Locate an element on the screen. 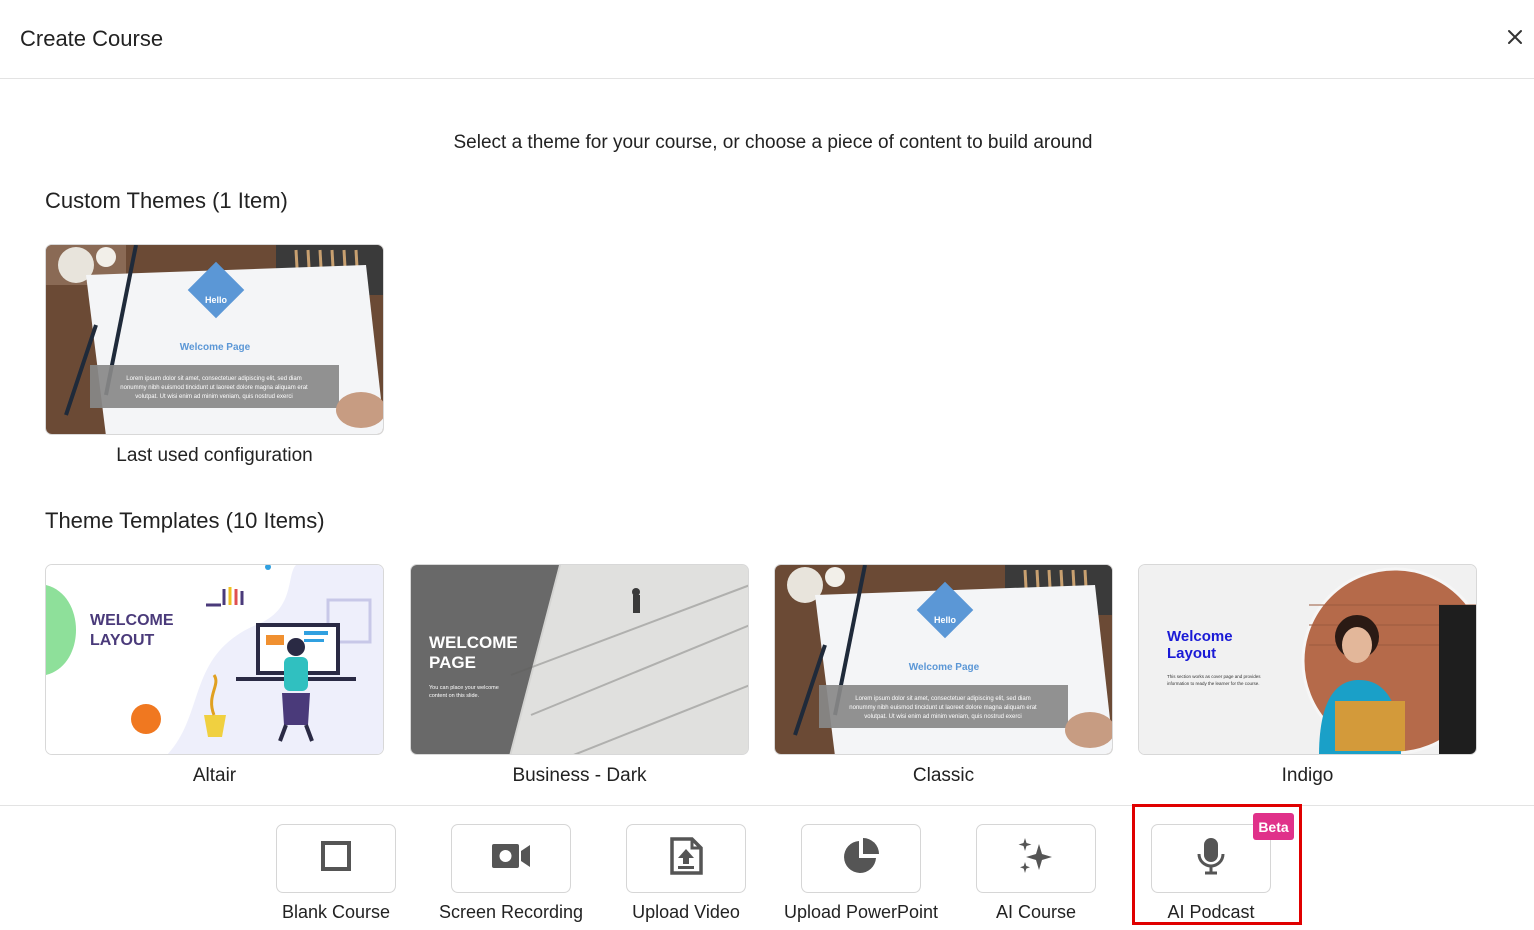 The image size is (1534, 930). blank-course-button: Blank Course is located at coordinates (336, 873).